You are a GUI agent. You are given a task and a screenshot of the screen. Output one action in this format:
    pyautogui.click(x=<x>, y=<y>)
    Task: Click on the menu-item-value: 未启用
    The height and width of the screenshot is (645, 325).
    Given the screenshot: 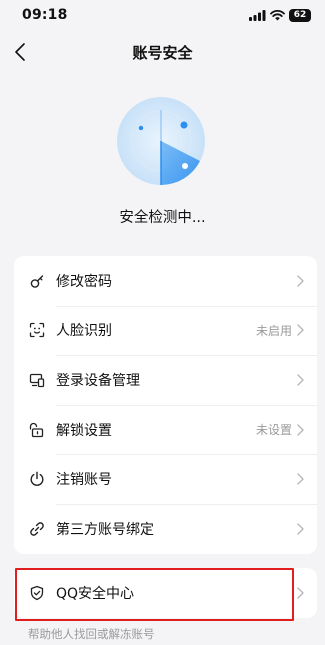 What is the action you would take?
    pyautogui.click(x=273, y=330)
    